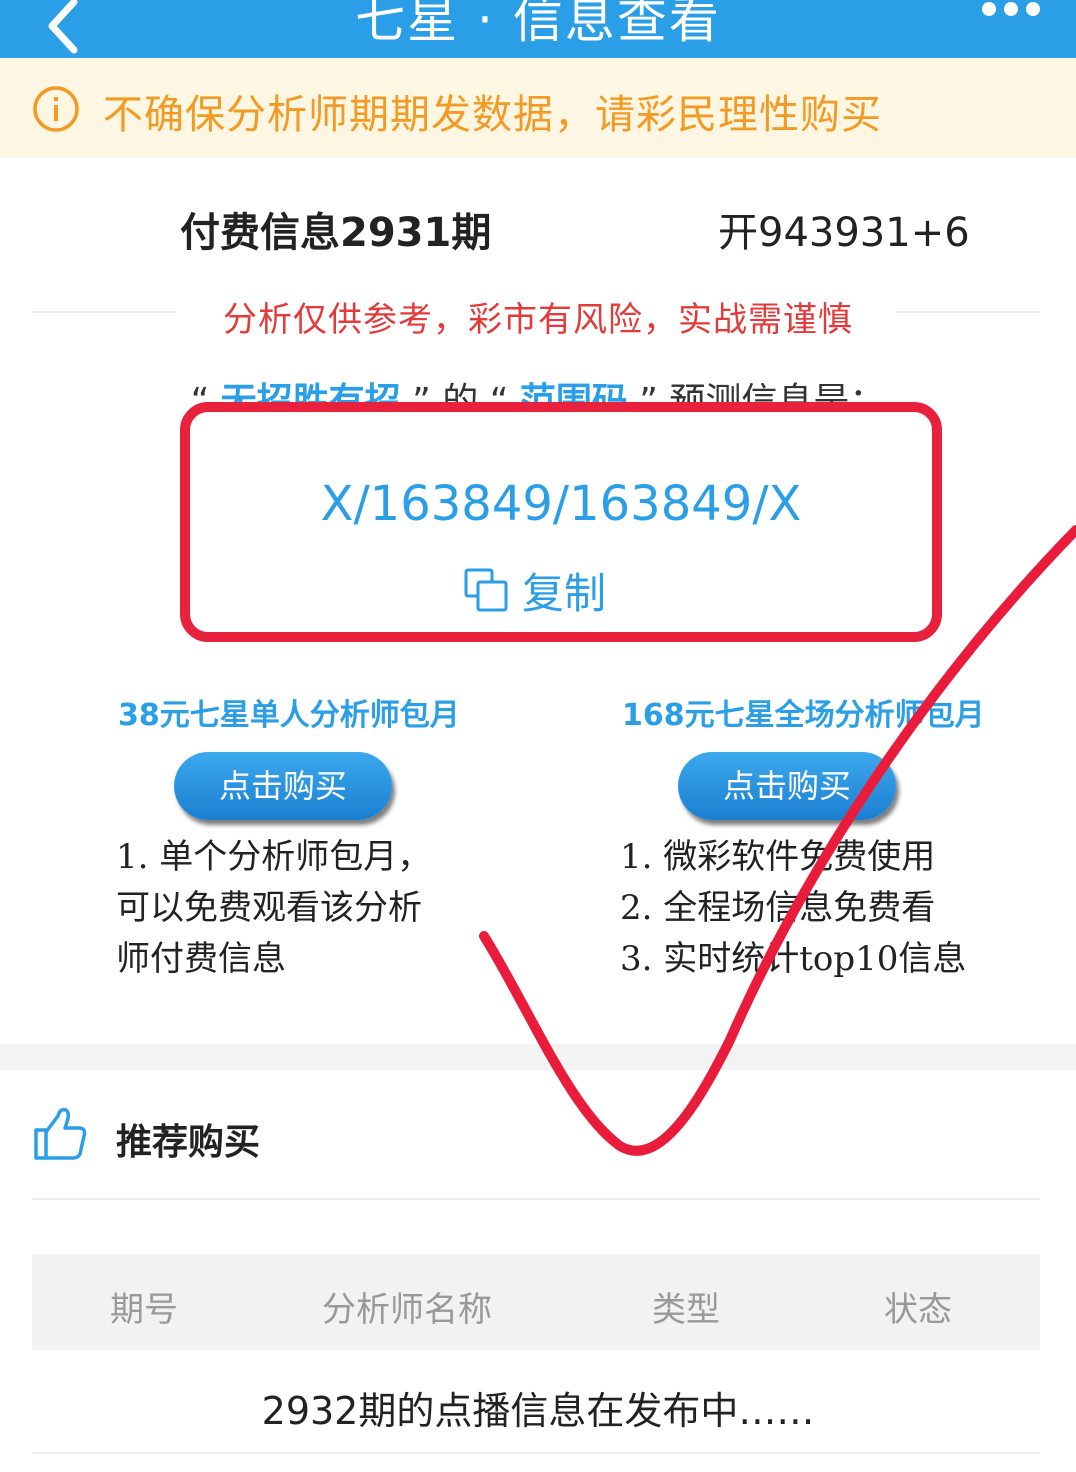 This screenshot has width=1076, height=1472. I want to click on table-header: 期号 分析师名称 类型 状态, so click(536, 1302).